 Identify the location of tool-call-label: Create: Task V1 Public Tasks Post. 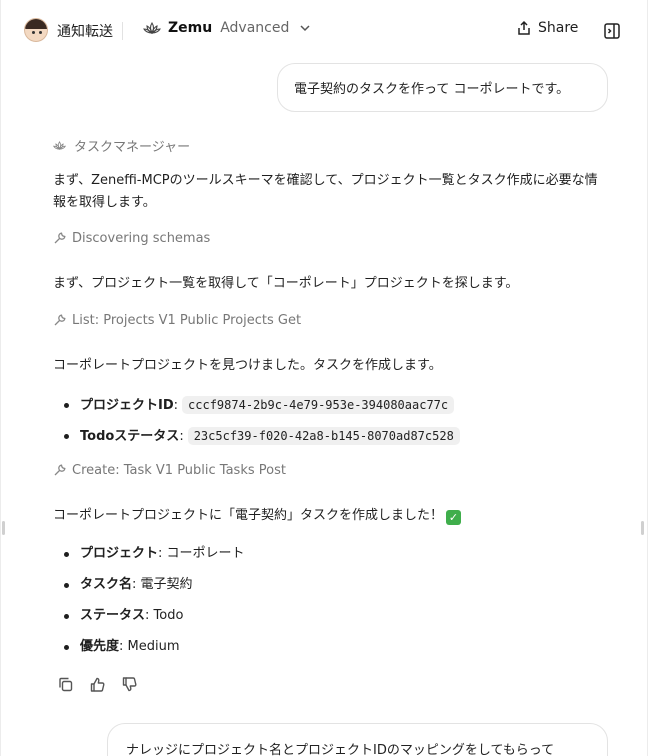
(179, 470).